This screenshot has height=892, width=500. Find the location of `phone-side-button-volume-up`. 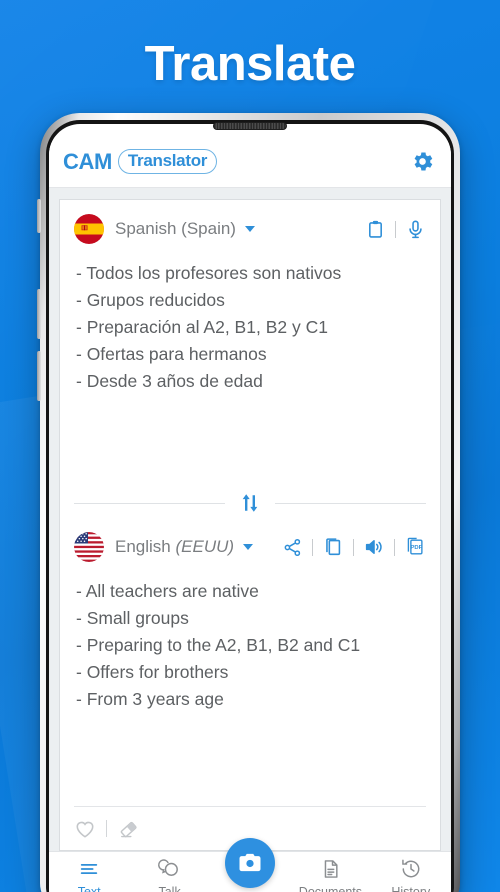

phone-side-button-volume-up is located at coordinates (39, 314).